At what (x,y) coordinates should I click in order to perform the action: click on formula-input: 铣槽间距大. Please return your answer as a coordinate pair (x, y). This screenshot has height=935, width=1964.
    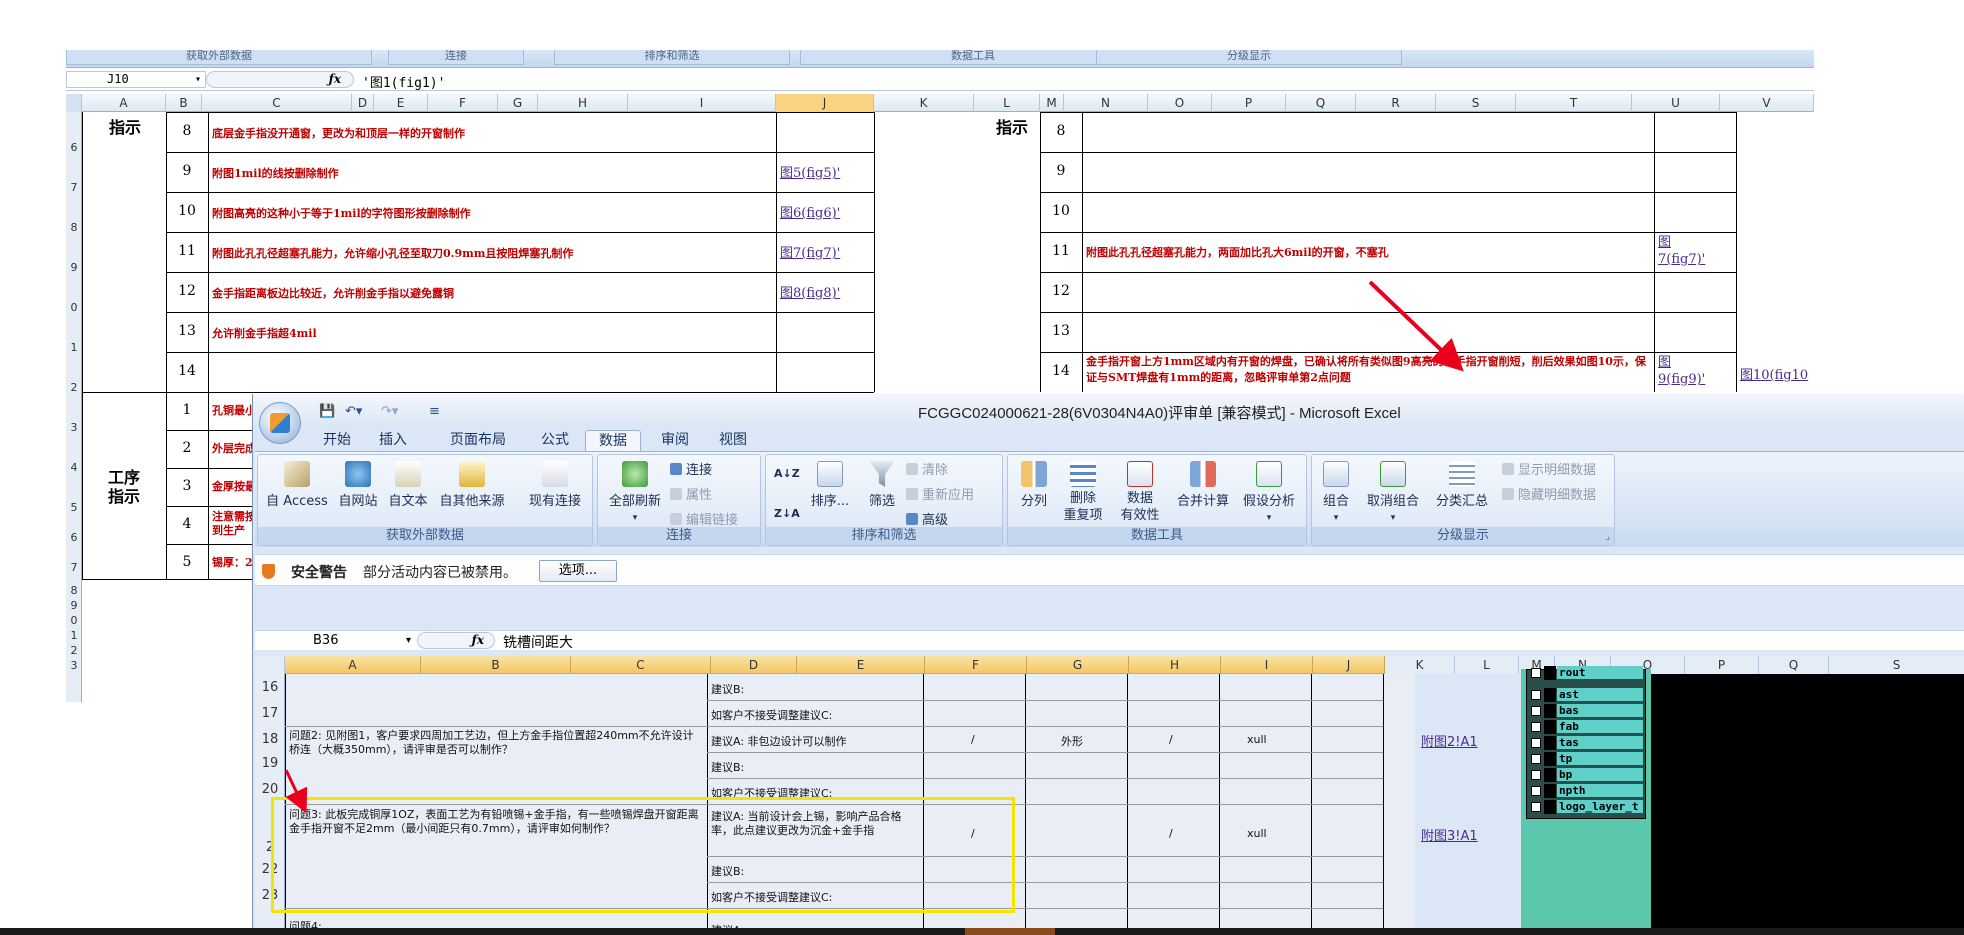
    Looking at the image, I should click on (538, 642).